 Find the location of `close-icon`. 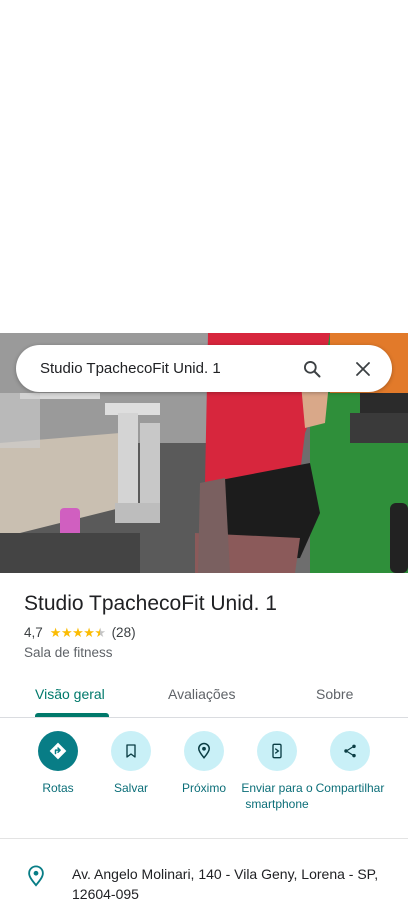

close-icon is located at coordinates (363, 369).